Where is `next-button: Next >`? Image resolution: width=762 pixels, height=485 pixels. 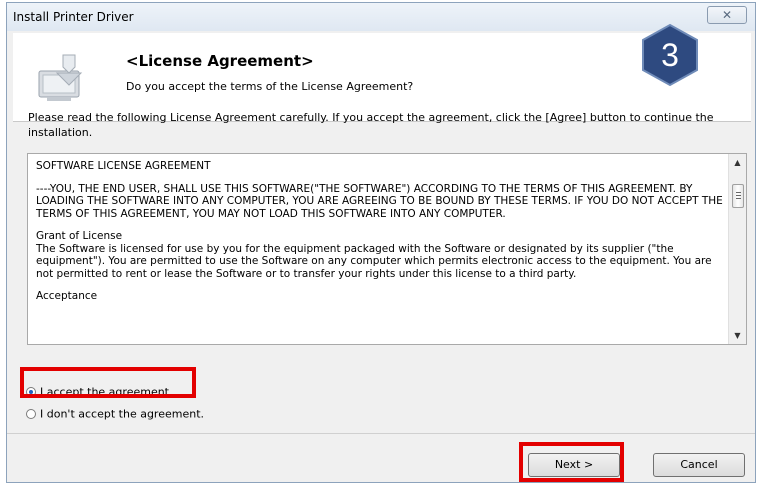 next-button: Next > is located at coordinates (574, 465).